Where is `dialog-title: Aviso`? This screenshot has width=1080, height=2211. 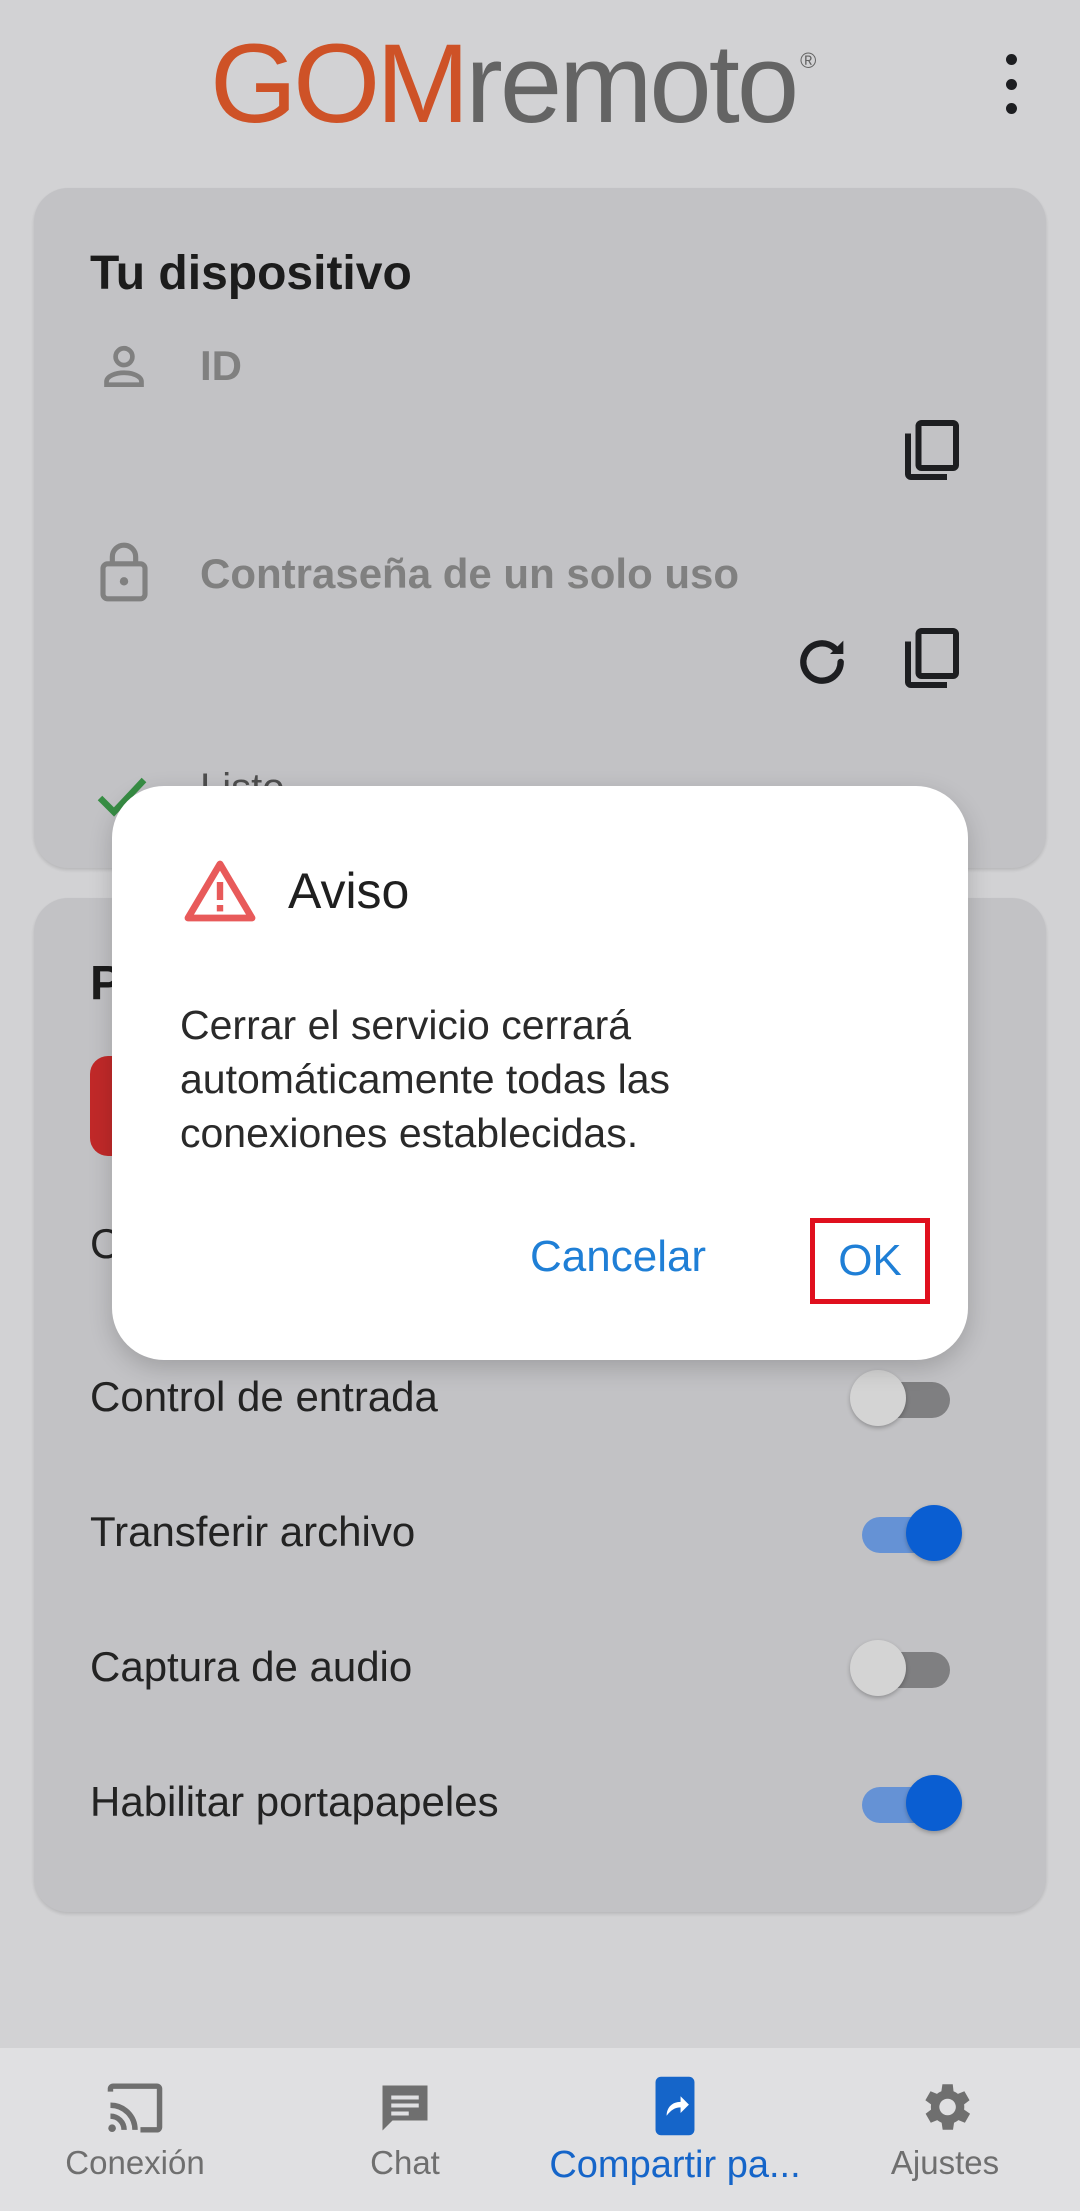 dialog-title: Aviso is located at coordinates (349, 891).